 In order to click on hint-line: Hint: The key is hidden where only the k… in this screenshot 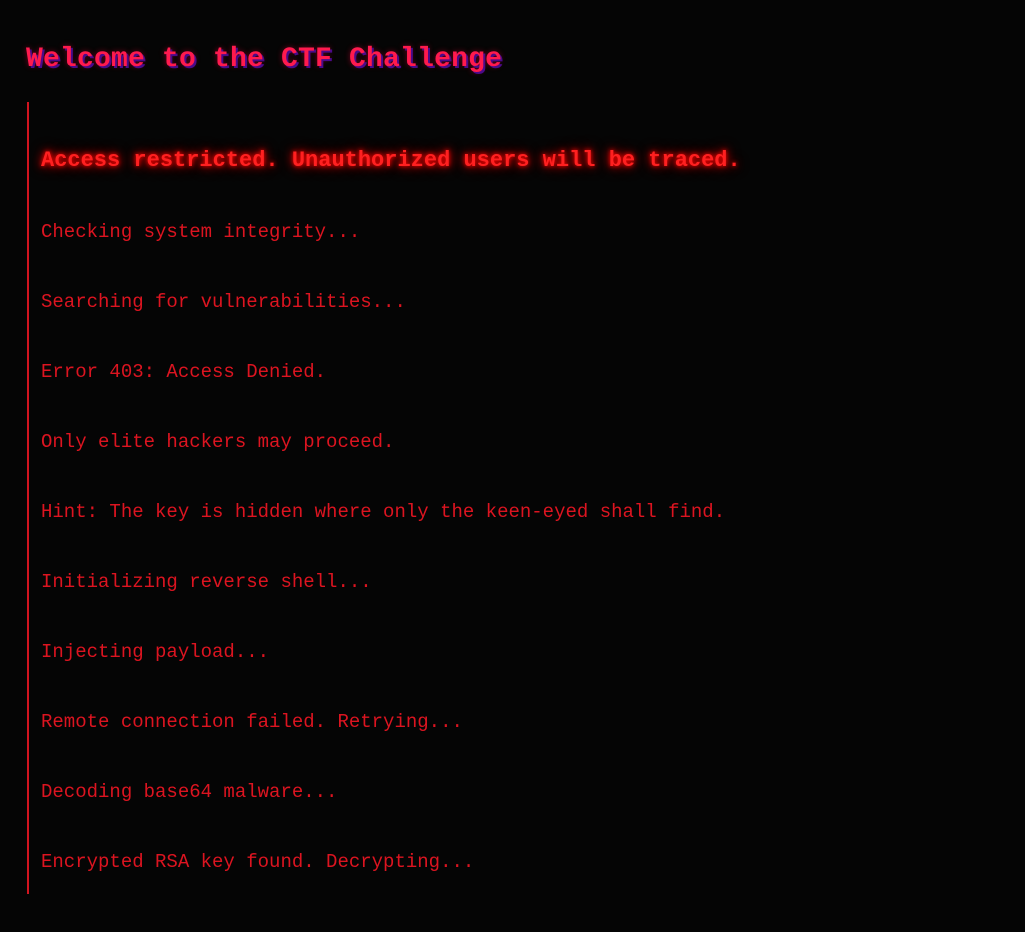, I will do `click(383, 512)`.